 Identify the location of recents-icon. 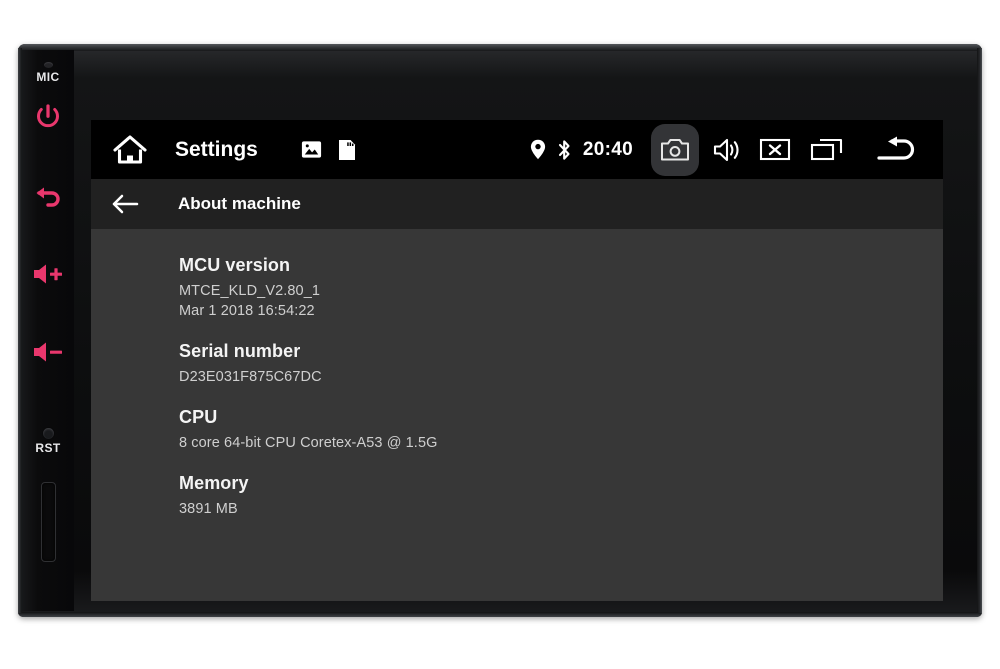
(826, 149).